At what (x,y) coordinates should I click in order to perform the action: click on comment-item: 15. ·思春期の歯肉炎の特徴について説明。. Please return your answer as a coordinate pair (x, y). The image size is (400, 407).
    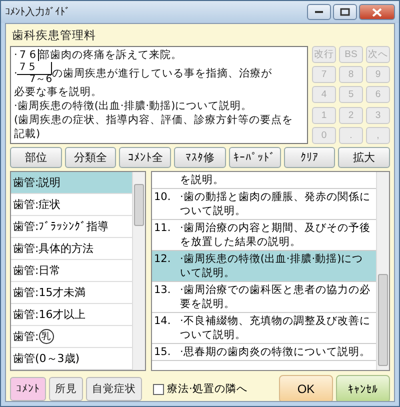
    Looking at the image, I should click on (264, 352).